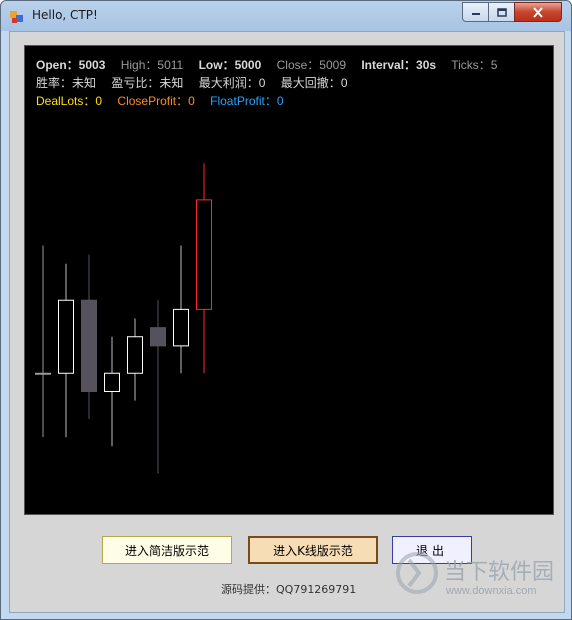 This screenshot has height=620, width=572. I want to click on title-bar: Hello, CTP!, so click(286, 16).